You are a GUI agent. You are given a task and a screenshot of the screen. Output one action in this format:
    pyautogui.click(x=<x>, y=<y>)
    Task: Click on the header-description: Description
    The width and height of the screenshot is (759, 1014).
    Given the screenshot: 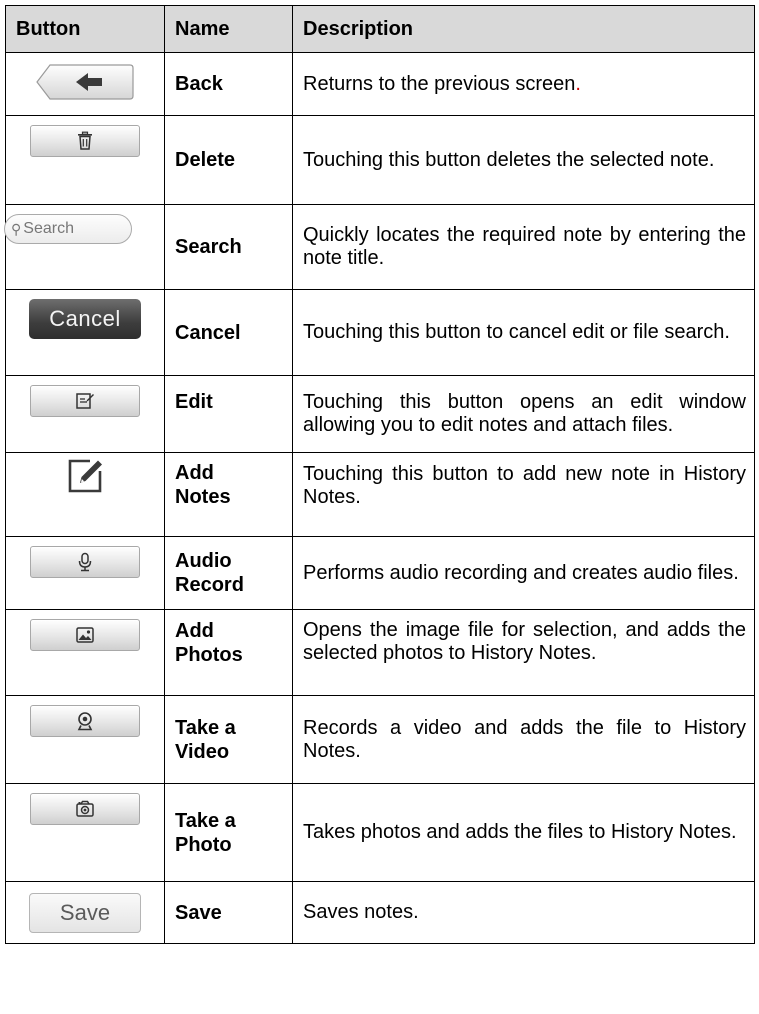 What is the action you would take?
    pyautogui.click(x=523, y=29)
    